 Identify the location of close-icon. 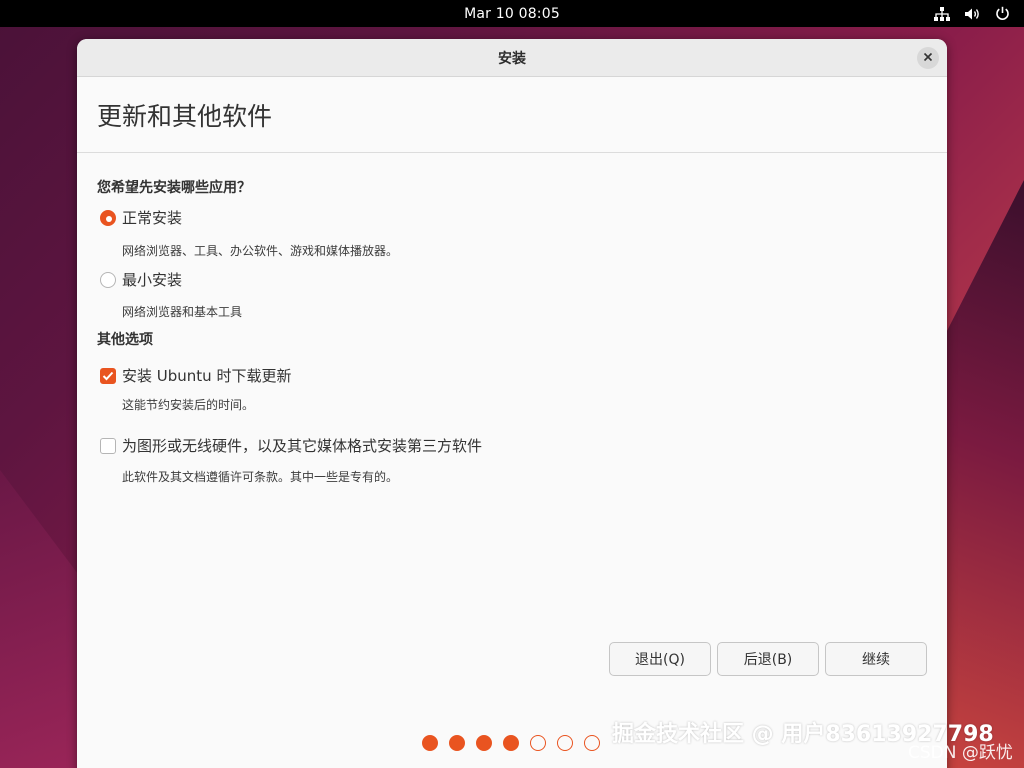
(928, 58).